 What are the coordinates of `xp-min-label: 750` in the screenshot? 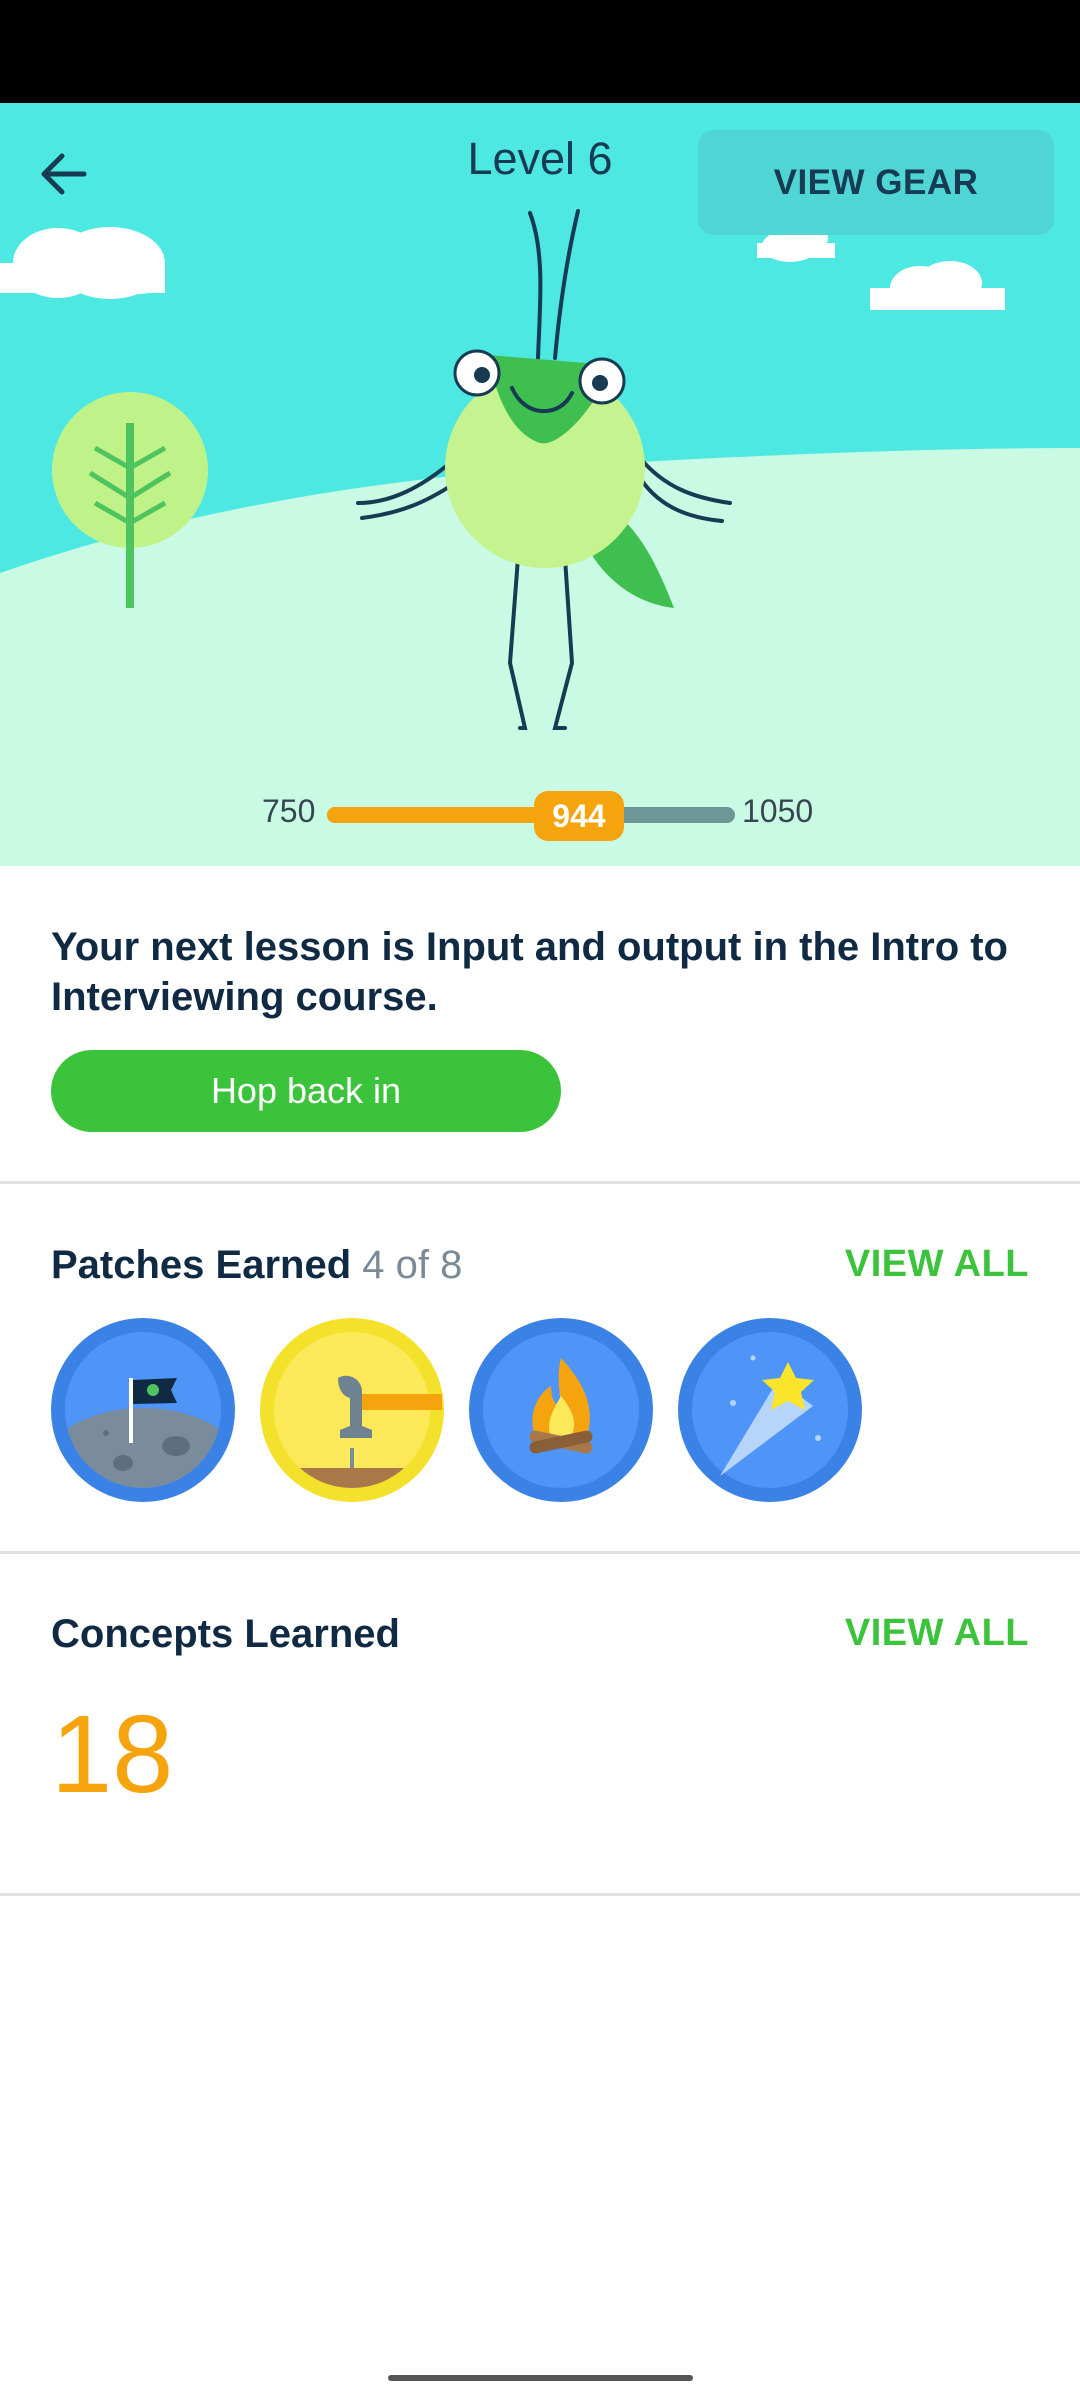 It's located at (289, 811).